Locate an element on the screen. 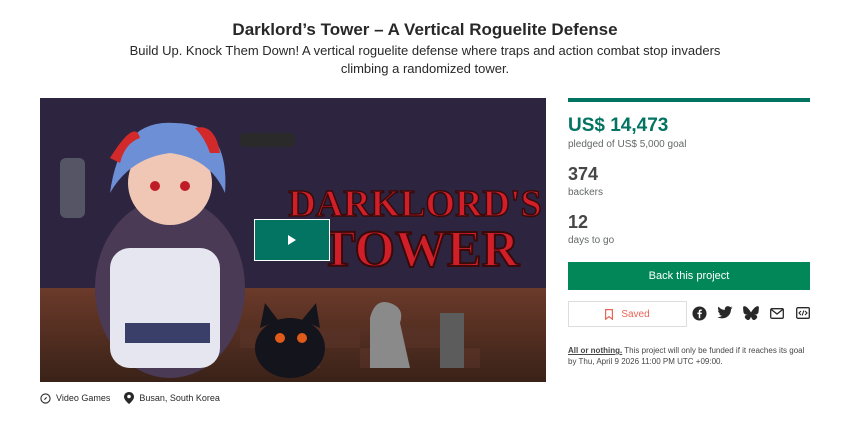  pledged-goal: pledged of US$ 5,000 goal is located at coordinates (627, 144).